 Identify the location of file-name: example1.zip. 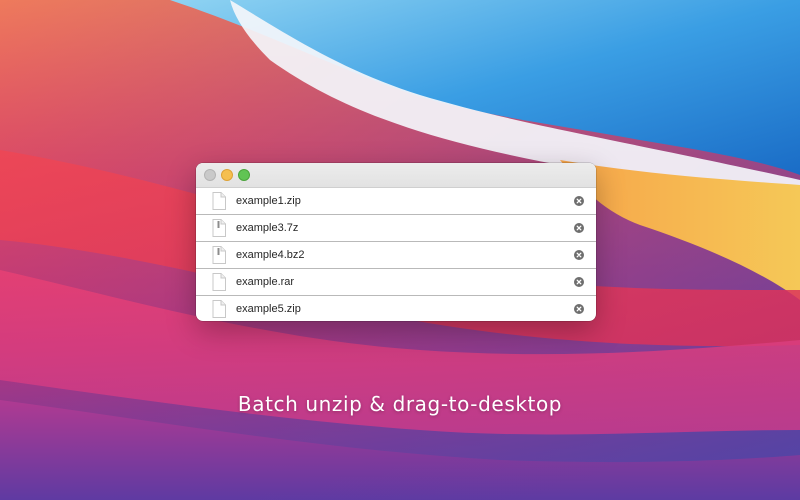
(268, 201).